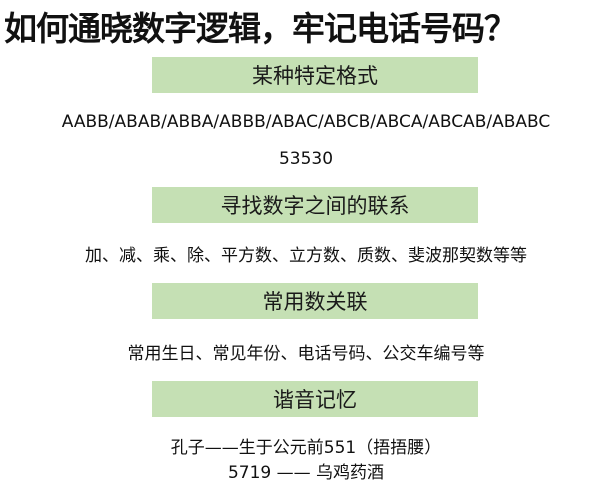 The height and width of the screenshot is (483, 612). I want to click on relations-text: 加、减、乘、除、平方数、立方数、质数、斐波那契数等等, so click(306, 256).